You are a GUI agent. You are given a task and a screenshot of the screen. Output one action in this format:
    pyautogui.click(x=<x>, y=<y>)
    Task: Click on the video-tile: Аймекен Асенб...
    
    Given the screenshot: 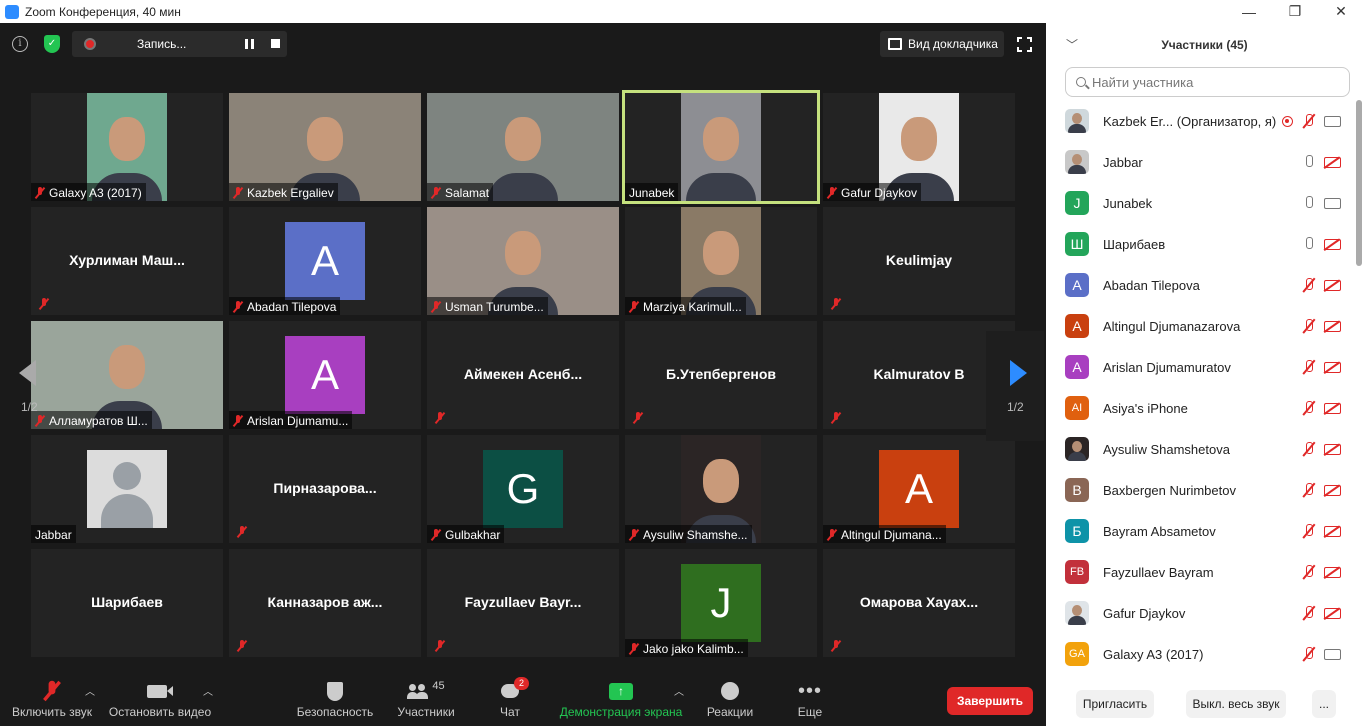 What is the action you would take?
    pyautogui.click(x=523, y=375)
    